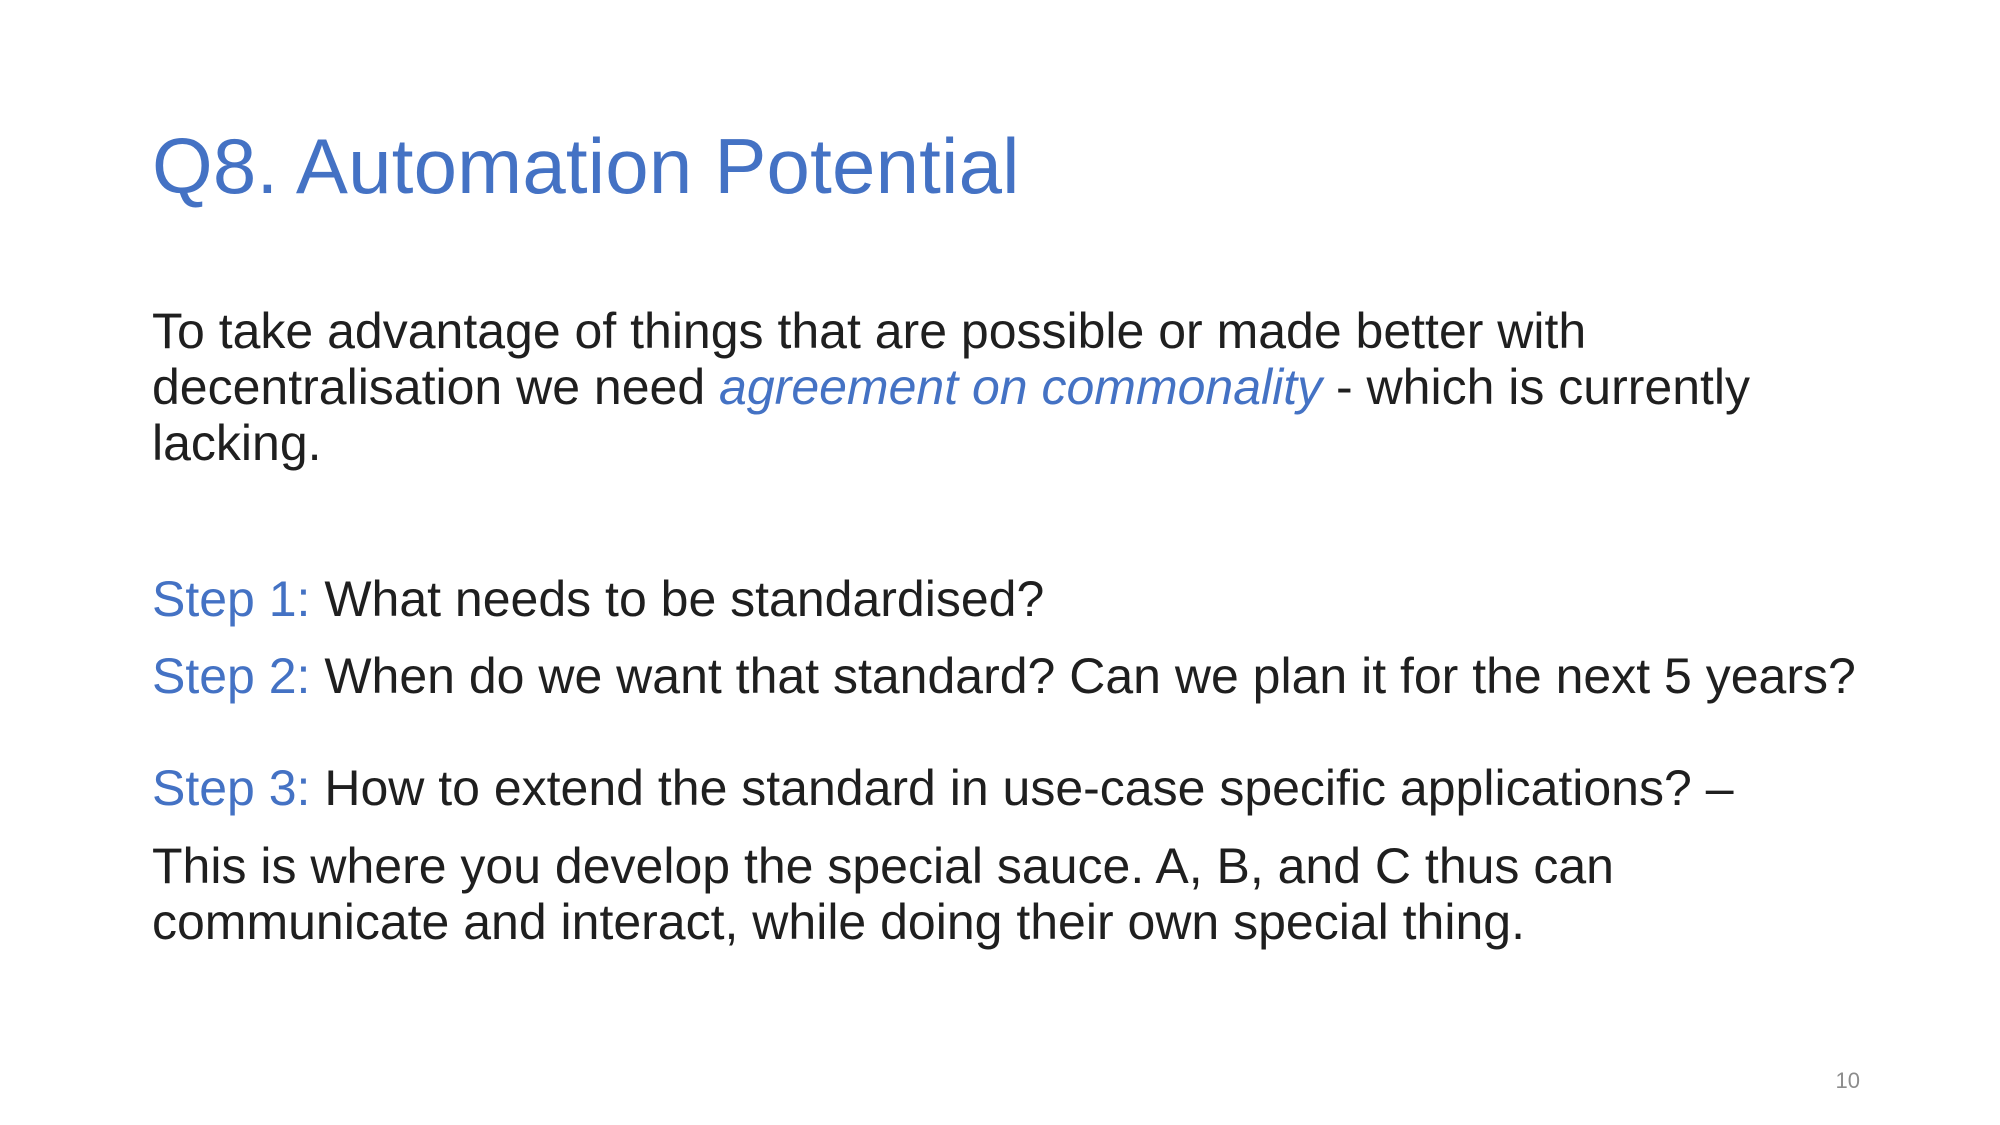 The image size is (2000, 1125). What do you see at coordinates (586, 166) in the screenshot?
I see `slide-title: Q8. Automation Potential` at bounding box center [586, 166].